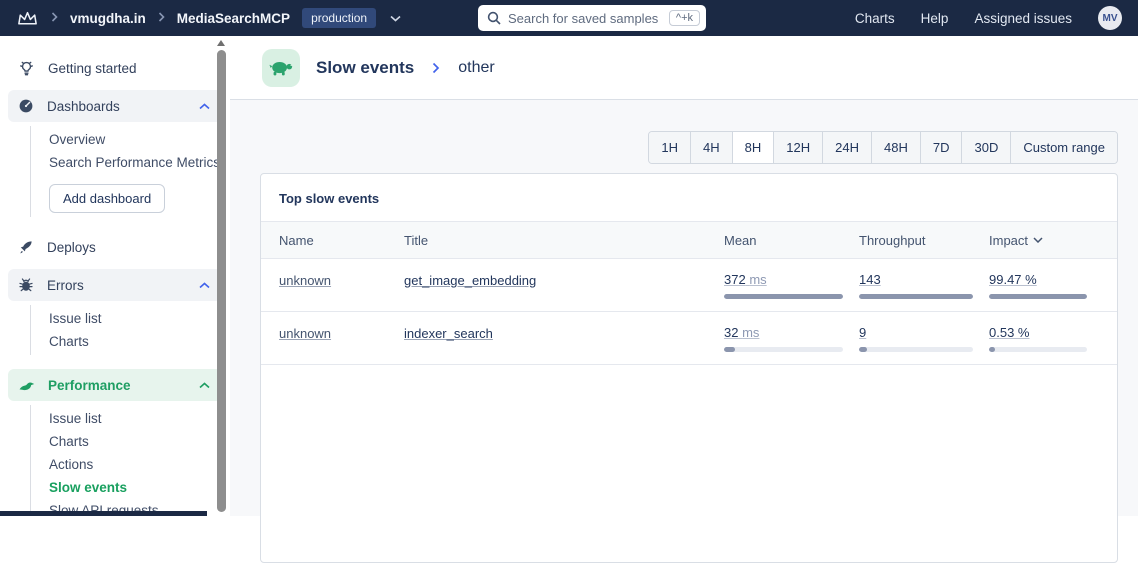  What do you see at coordinates (26, 106) in the screenshot?
I see `gauge-icon` at bounding box center [26, 106].